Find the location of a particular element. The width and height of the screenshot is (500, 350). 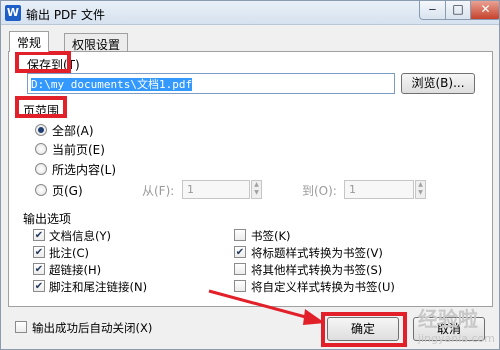

radio-current-page is located at coordinates (41, 149).